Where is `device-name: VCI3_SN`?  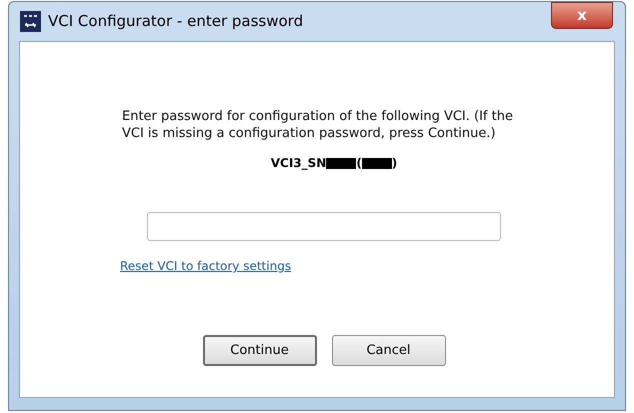
device-name: VCI3_SN is located at coordinates (298, 163).